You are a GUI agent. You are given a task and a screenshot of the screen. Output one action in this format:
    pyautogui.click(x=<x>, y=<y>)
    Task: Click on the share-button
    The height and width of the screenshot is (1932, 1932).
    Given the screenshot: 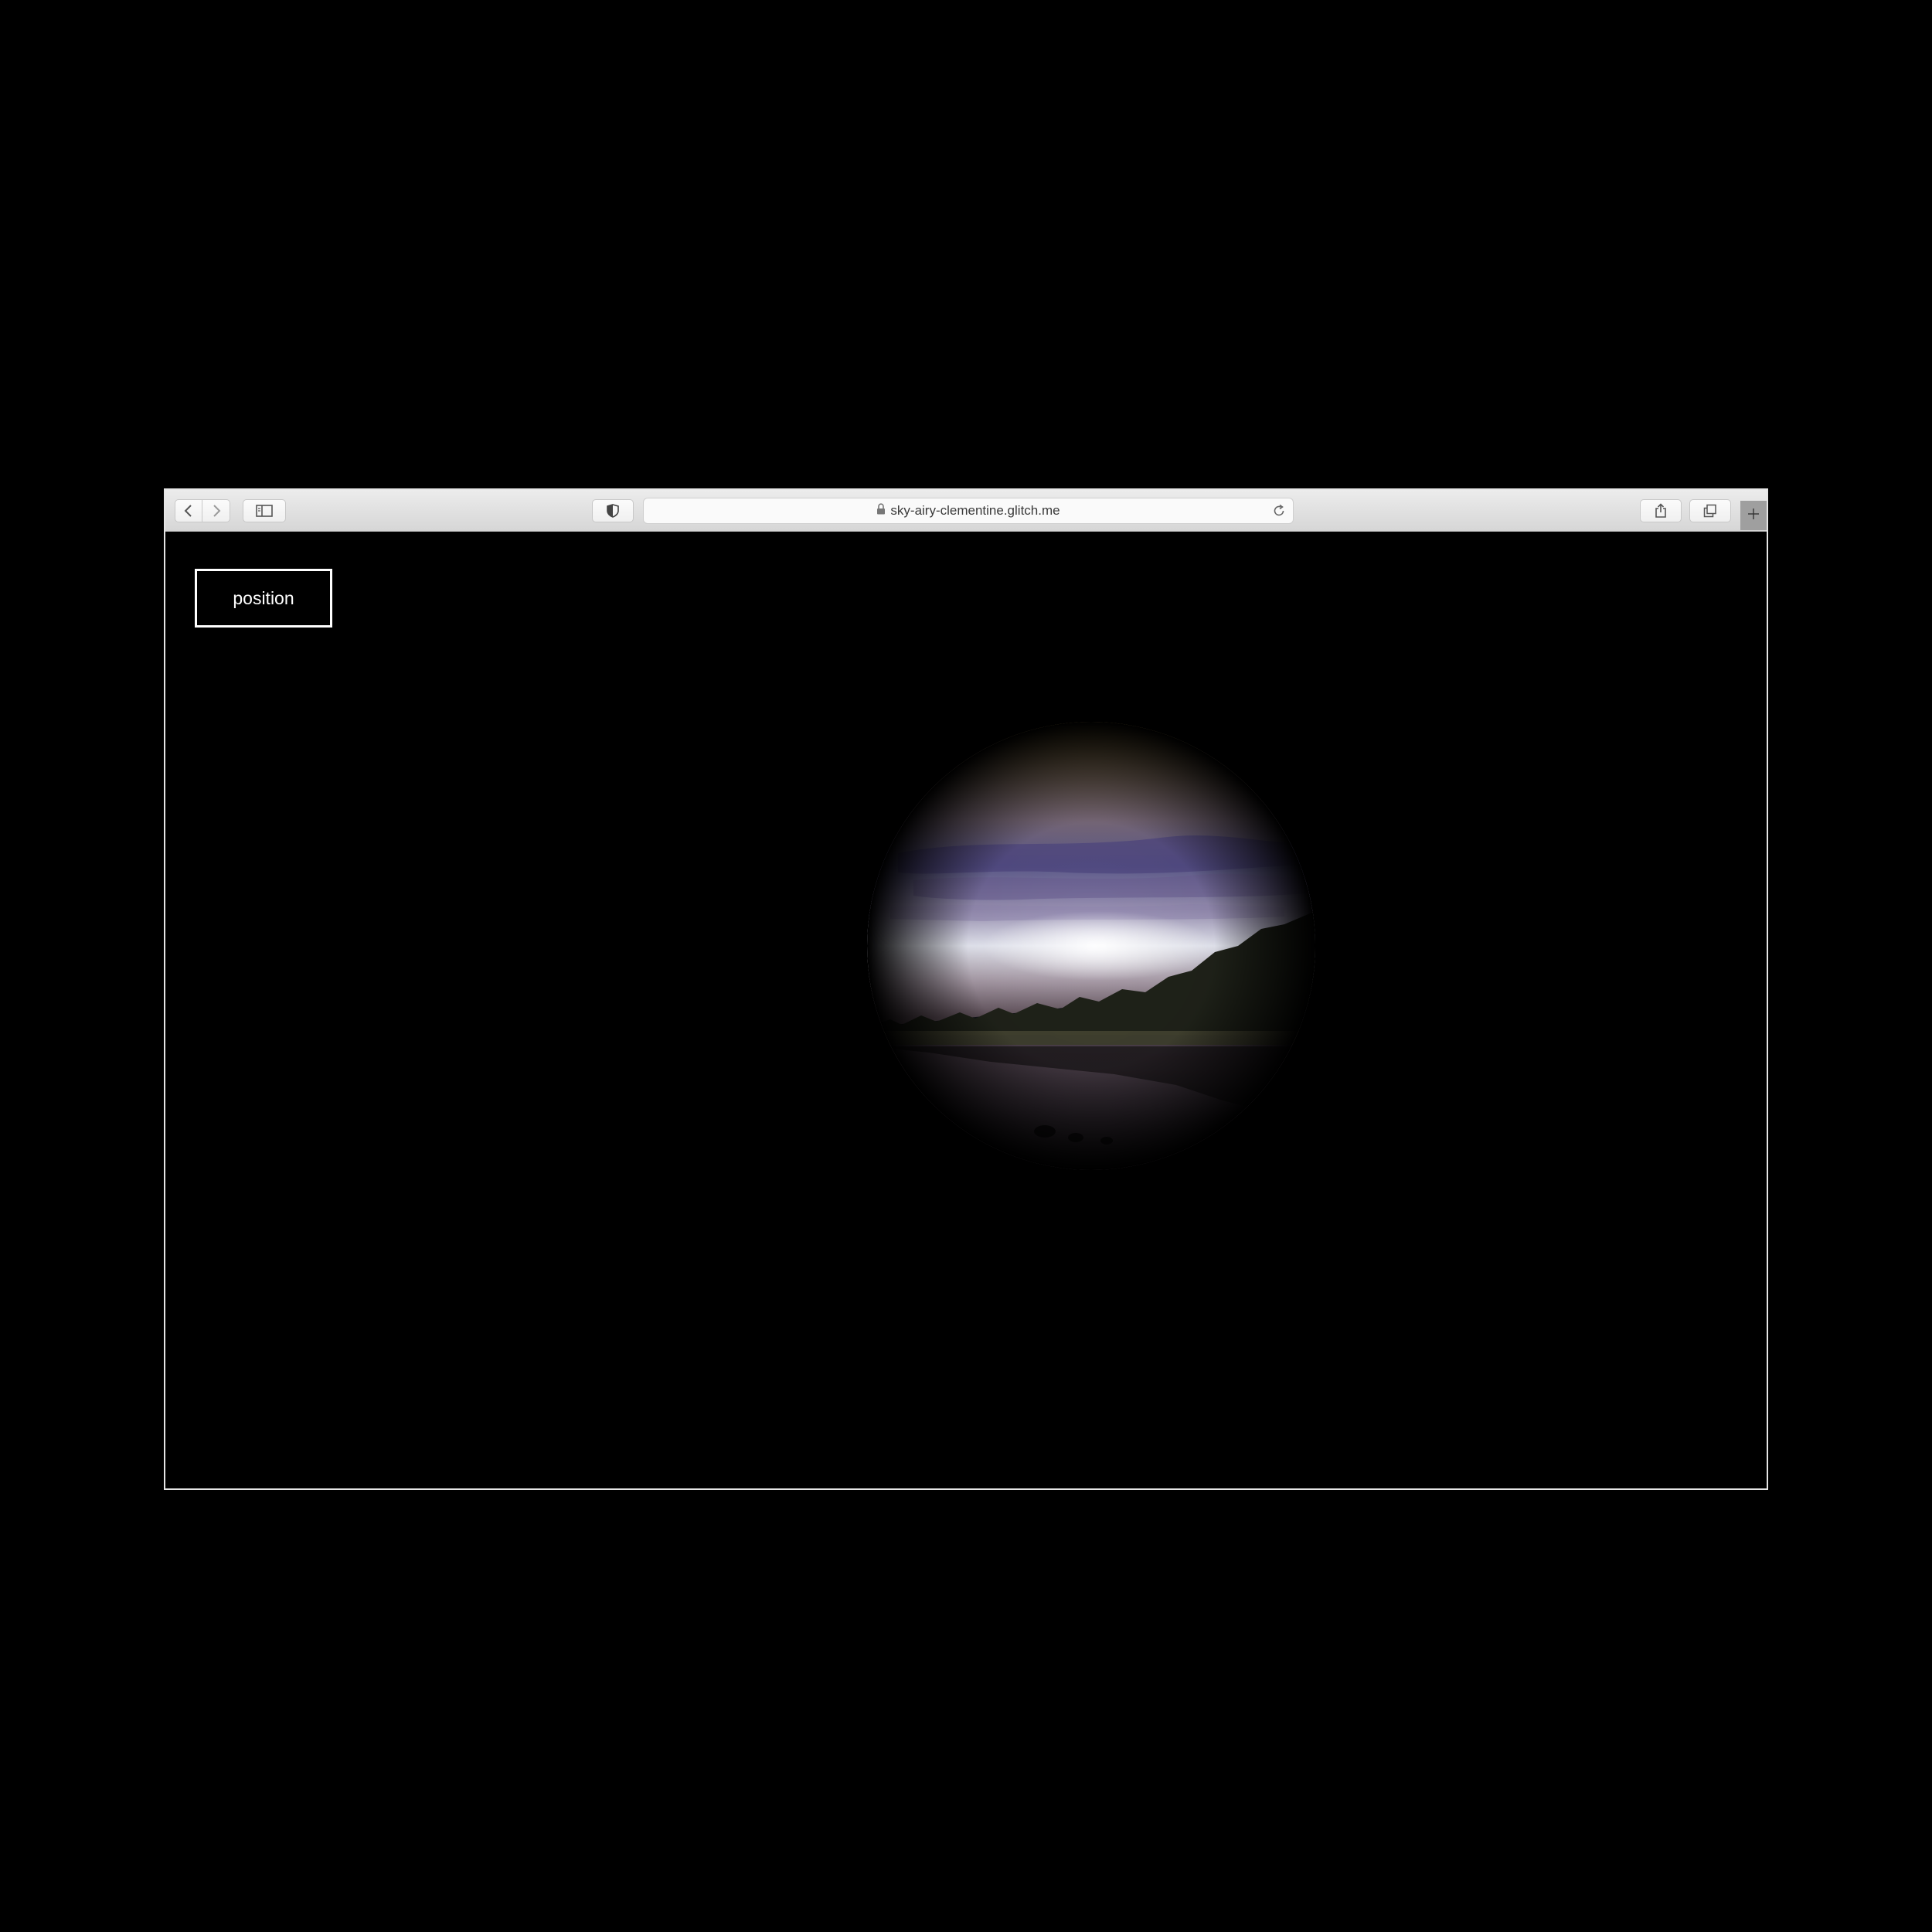 What is the action you would take?
    pyautogui.click(x=1661, y=510)
    